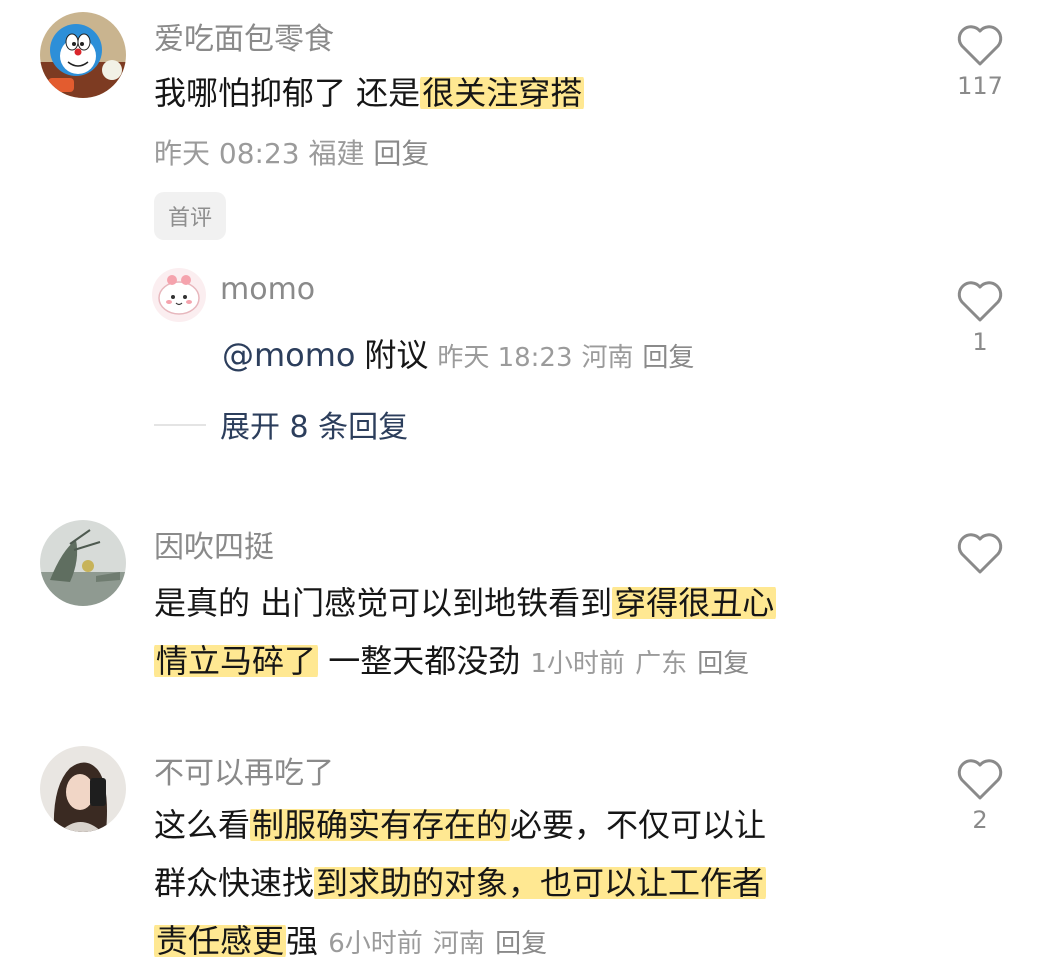 The height and width of the screenshot is (973, 1046). I want to click on comment-location: 河南, so click(458, 944).